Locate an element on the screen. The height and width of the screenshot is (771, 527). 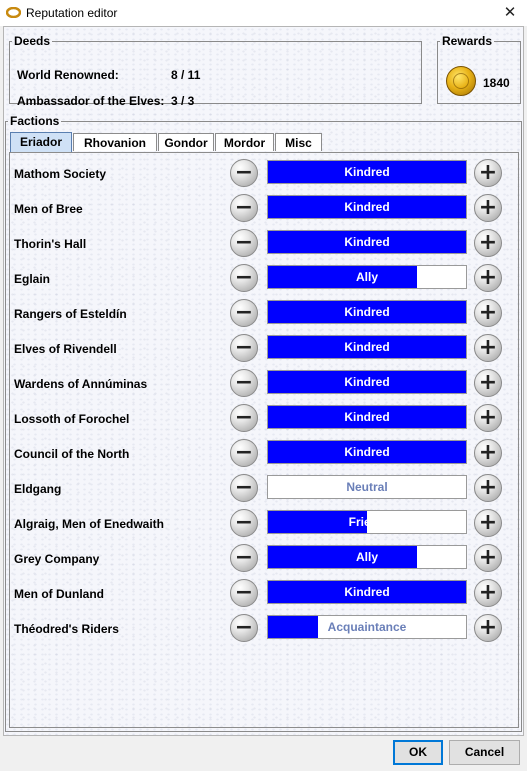
faction-row: Eglain − Ally + is located at coordinates (260, 279).